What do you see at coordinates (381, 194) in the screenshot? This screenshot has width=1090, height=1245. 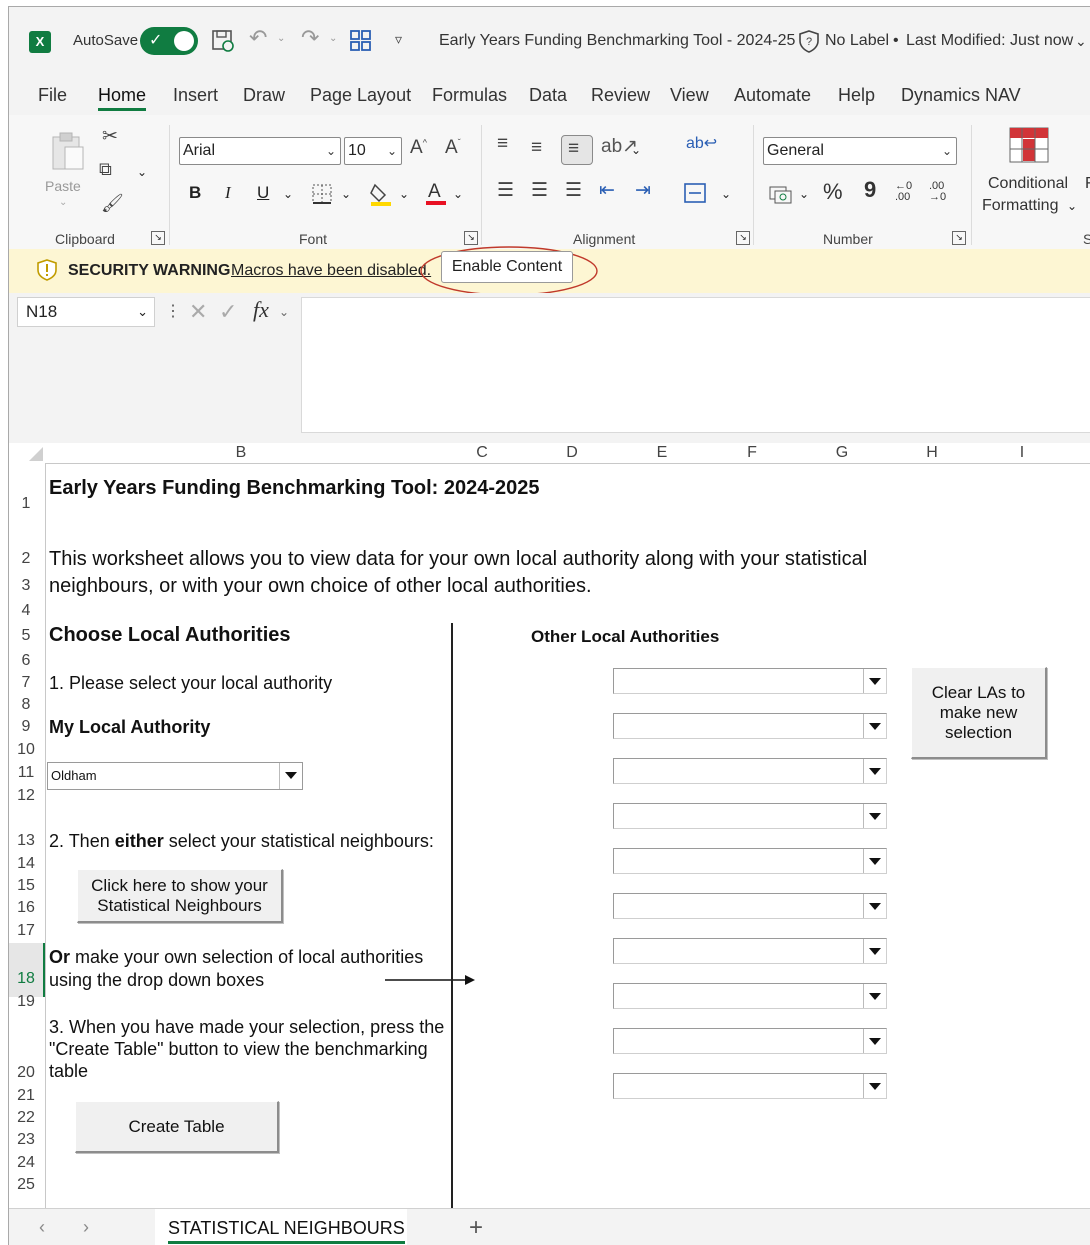 I see `fill-color-icon` at bounding box center [381, 194].